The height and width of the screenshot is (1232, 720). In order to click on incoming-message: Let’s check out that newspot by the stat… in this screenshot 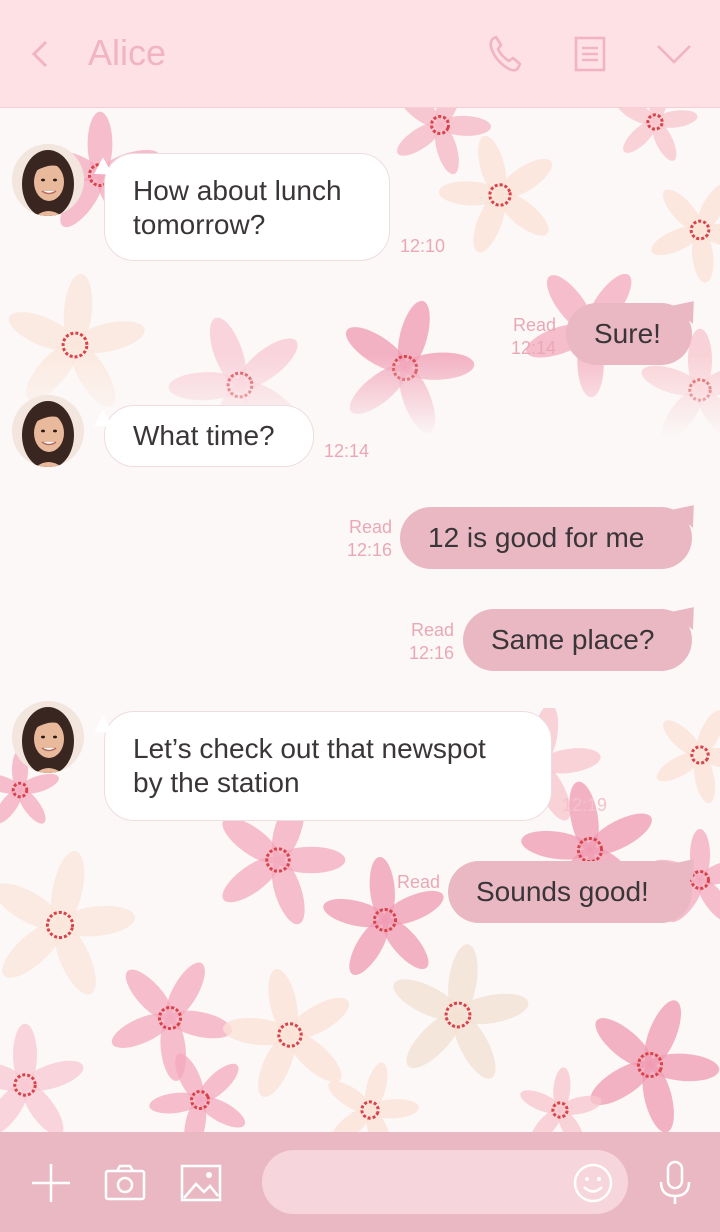, I will do `click(328, 766)`.